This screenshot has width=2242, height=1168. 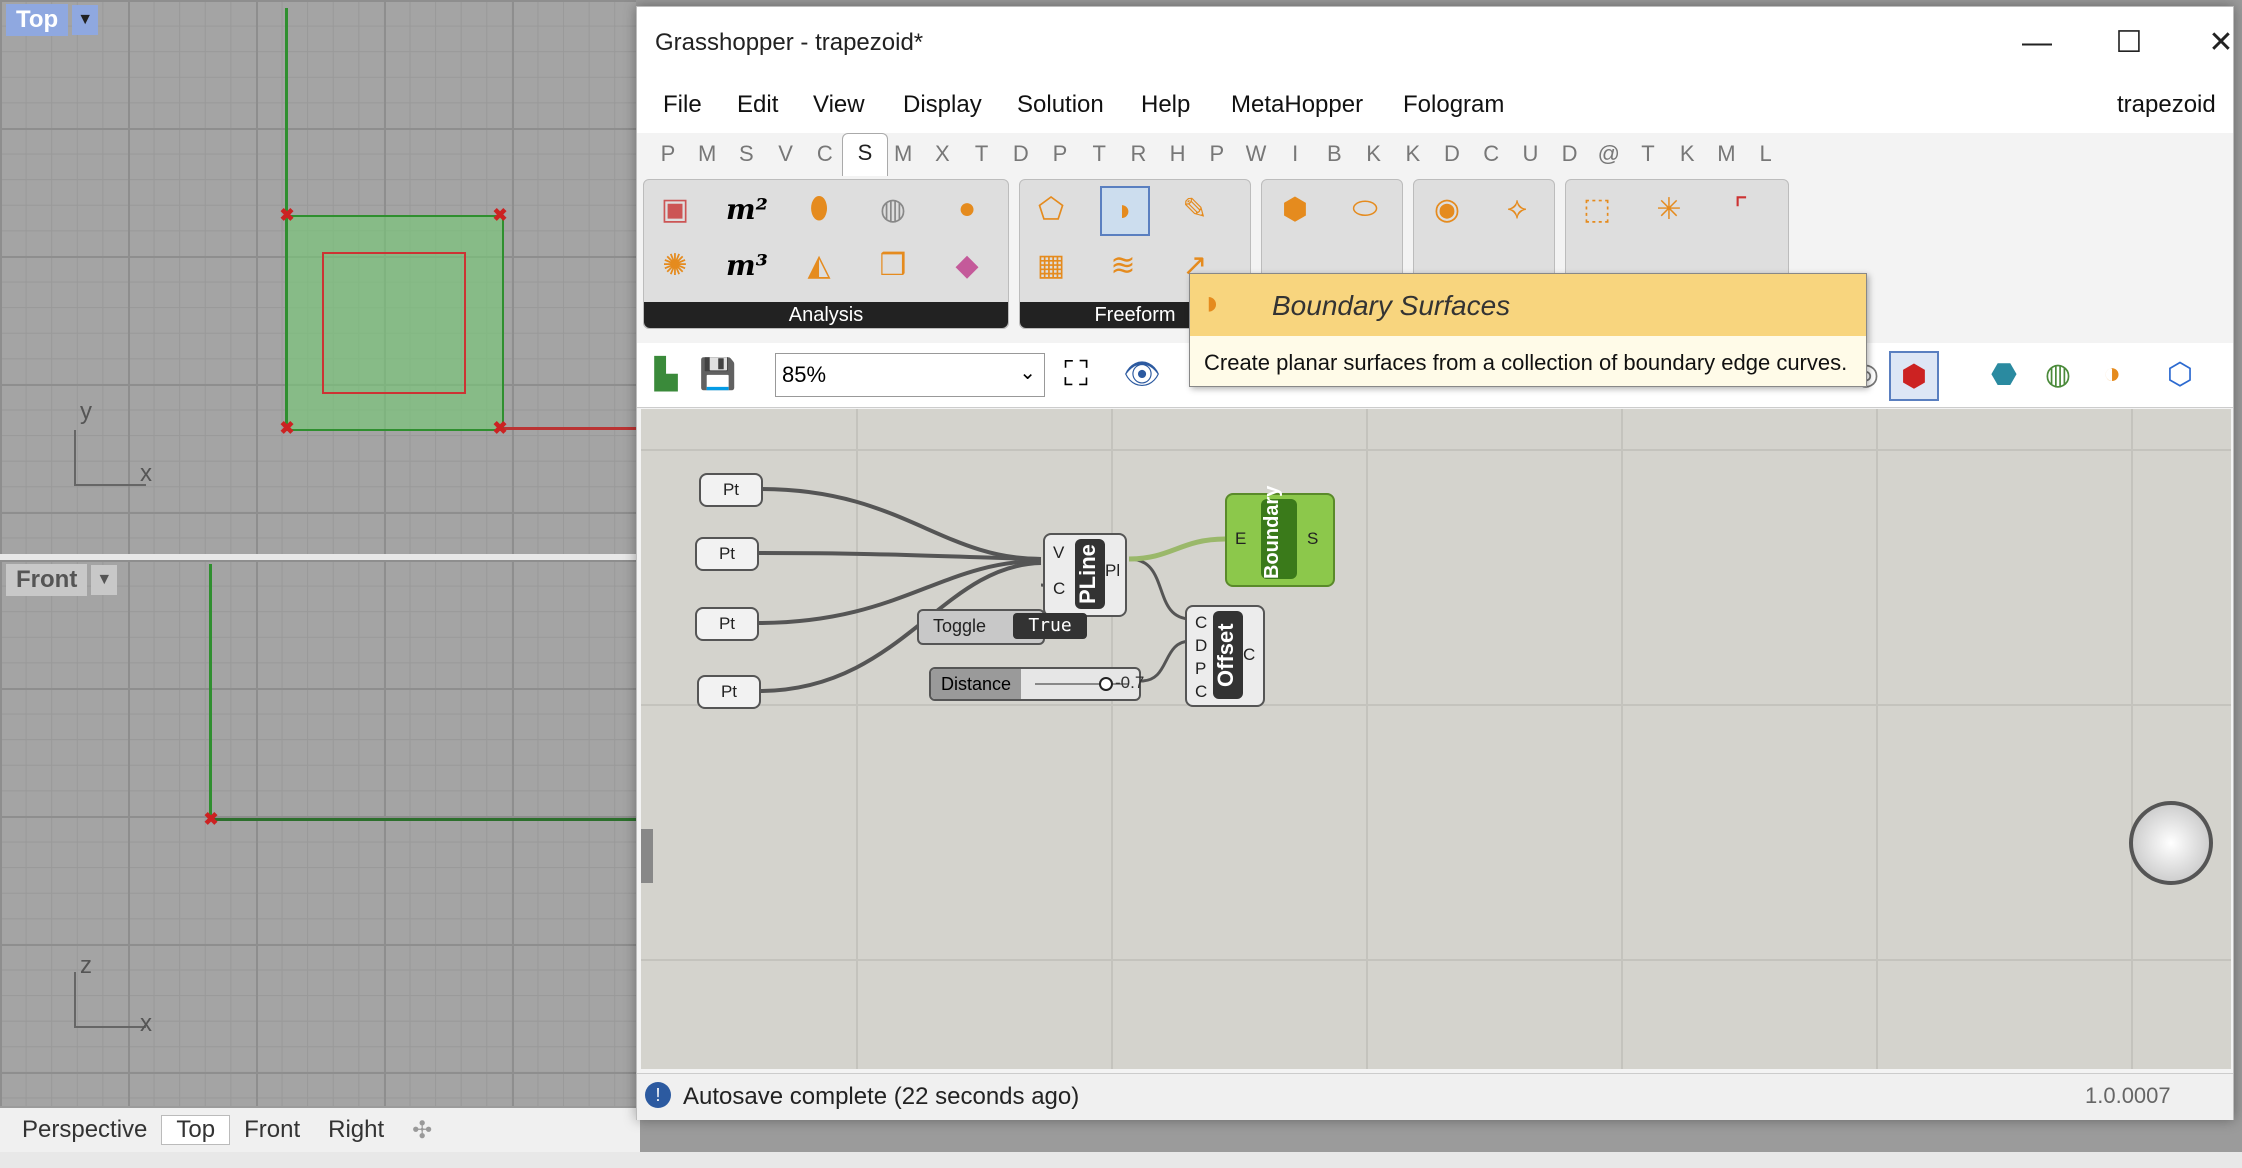 What do you see at coordinates (2171, 843) in the screenshot?
I see `navigation-compass` at bounding box center [2171, 843].